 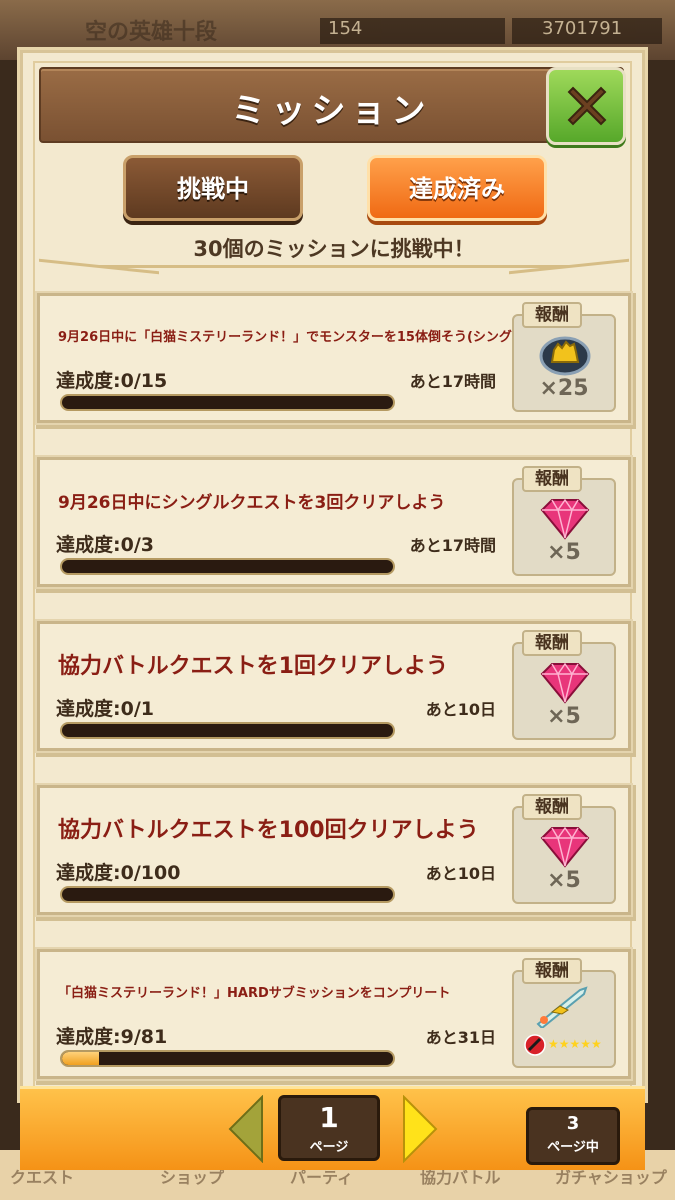 I want to click on mission-count-header: 30個のミッションに挑戦中！, so click(x=334, y=248).